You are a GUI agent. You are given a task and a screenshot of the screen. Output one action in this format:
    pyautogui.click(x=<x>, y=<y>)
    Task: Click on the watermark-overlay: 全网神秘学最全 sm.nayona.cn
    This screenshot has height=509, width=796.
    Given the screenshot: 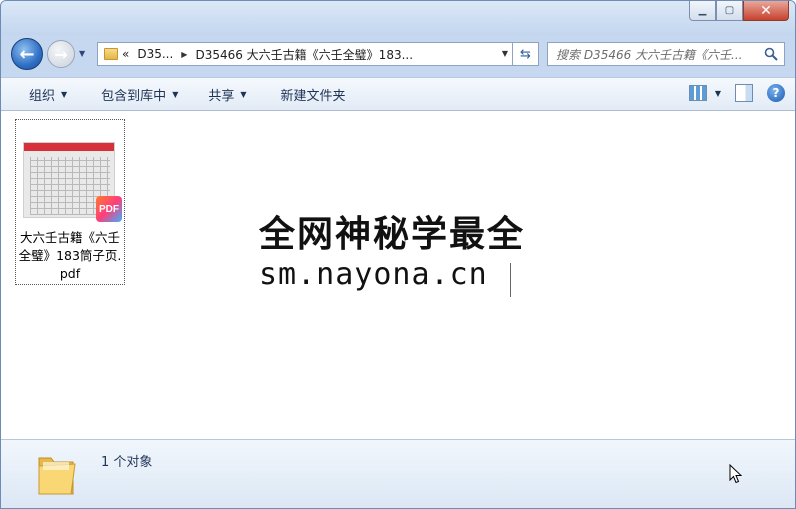 What is the action you would take?
    pyautogui.click(x=401, y=254)
    